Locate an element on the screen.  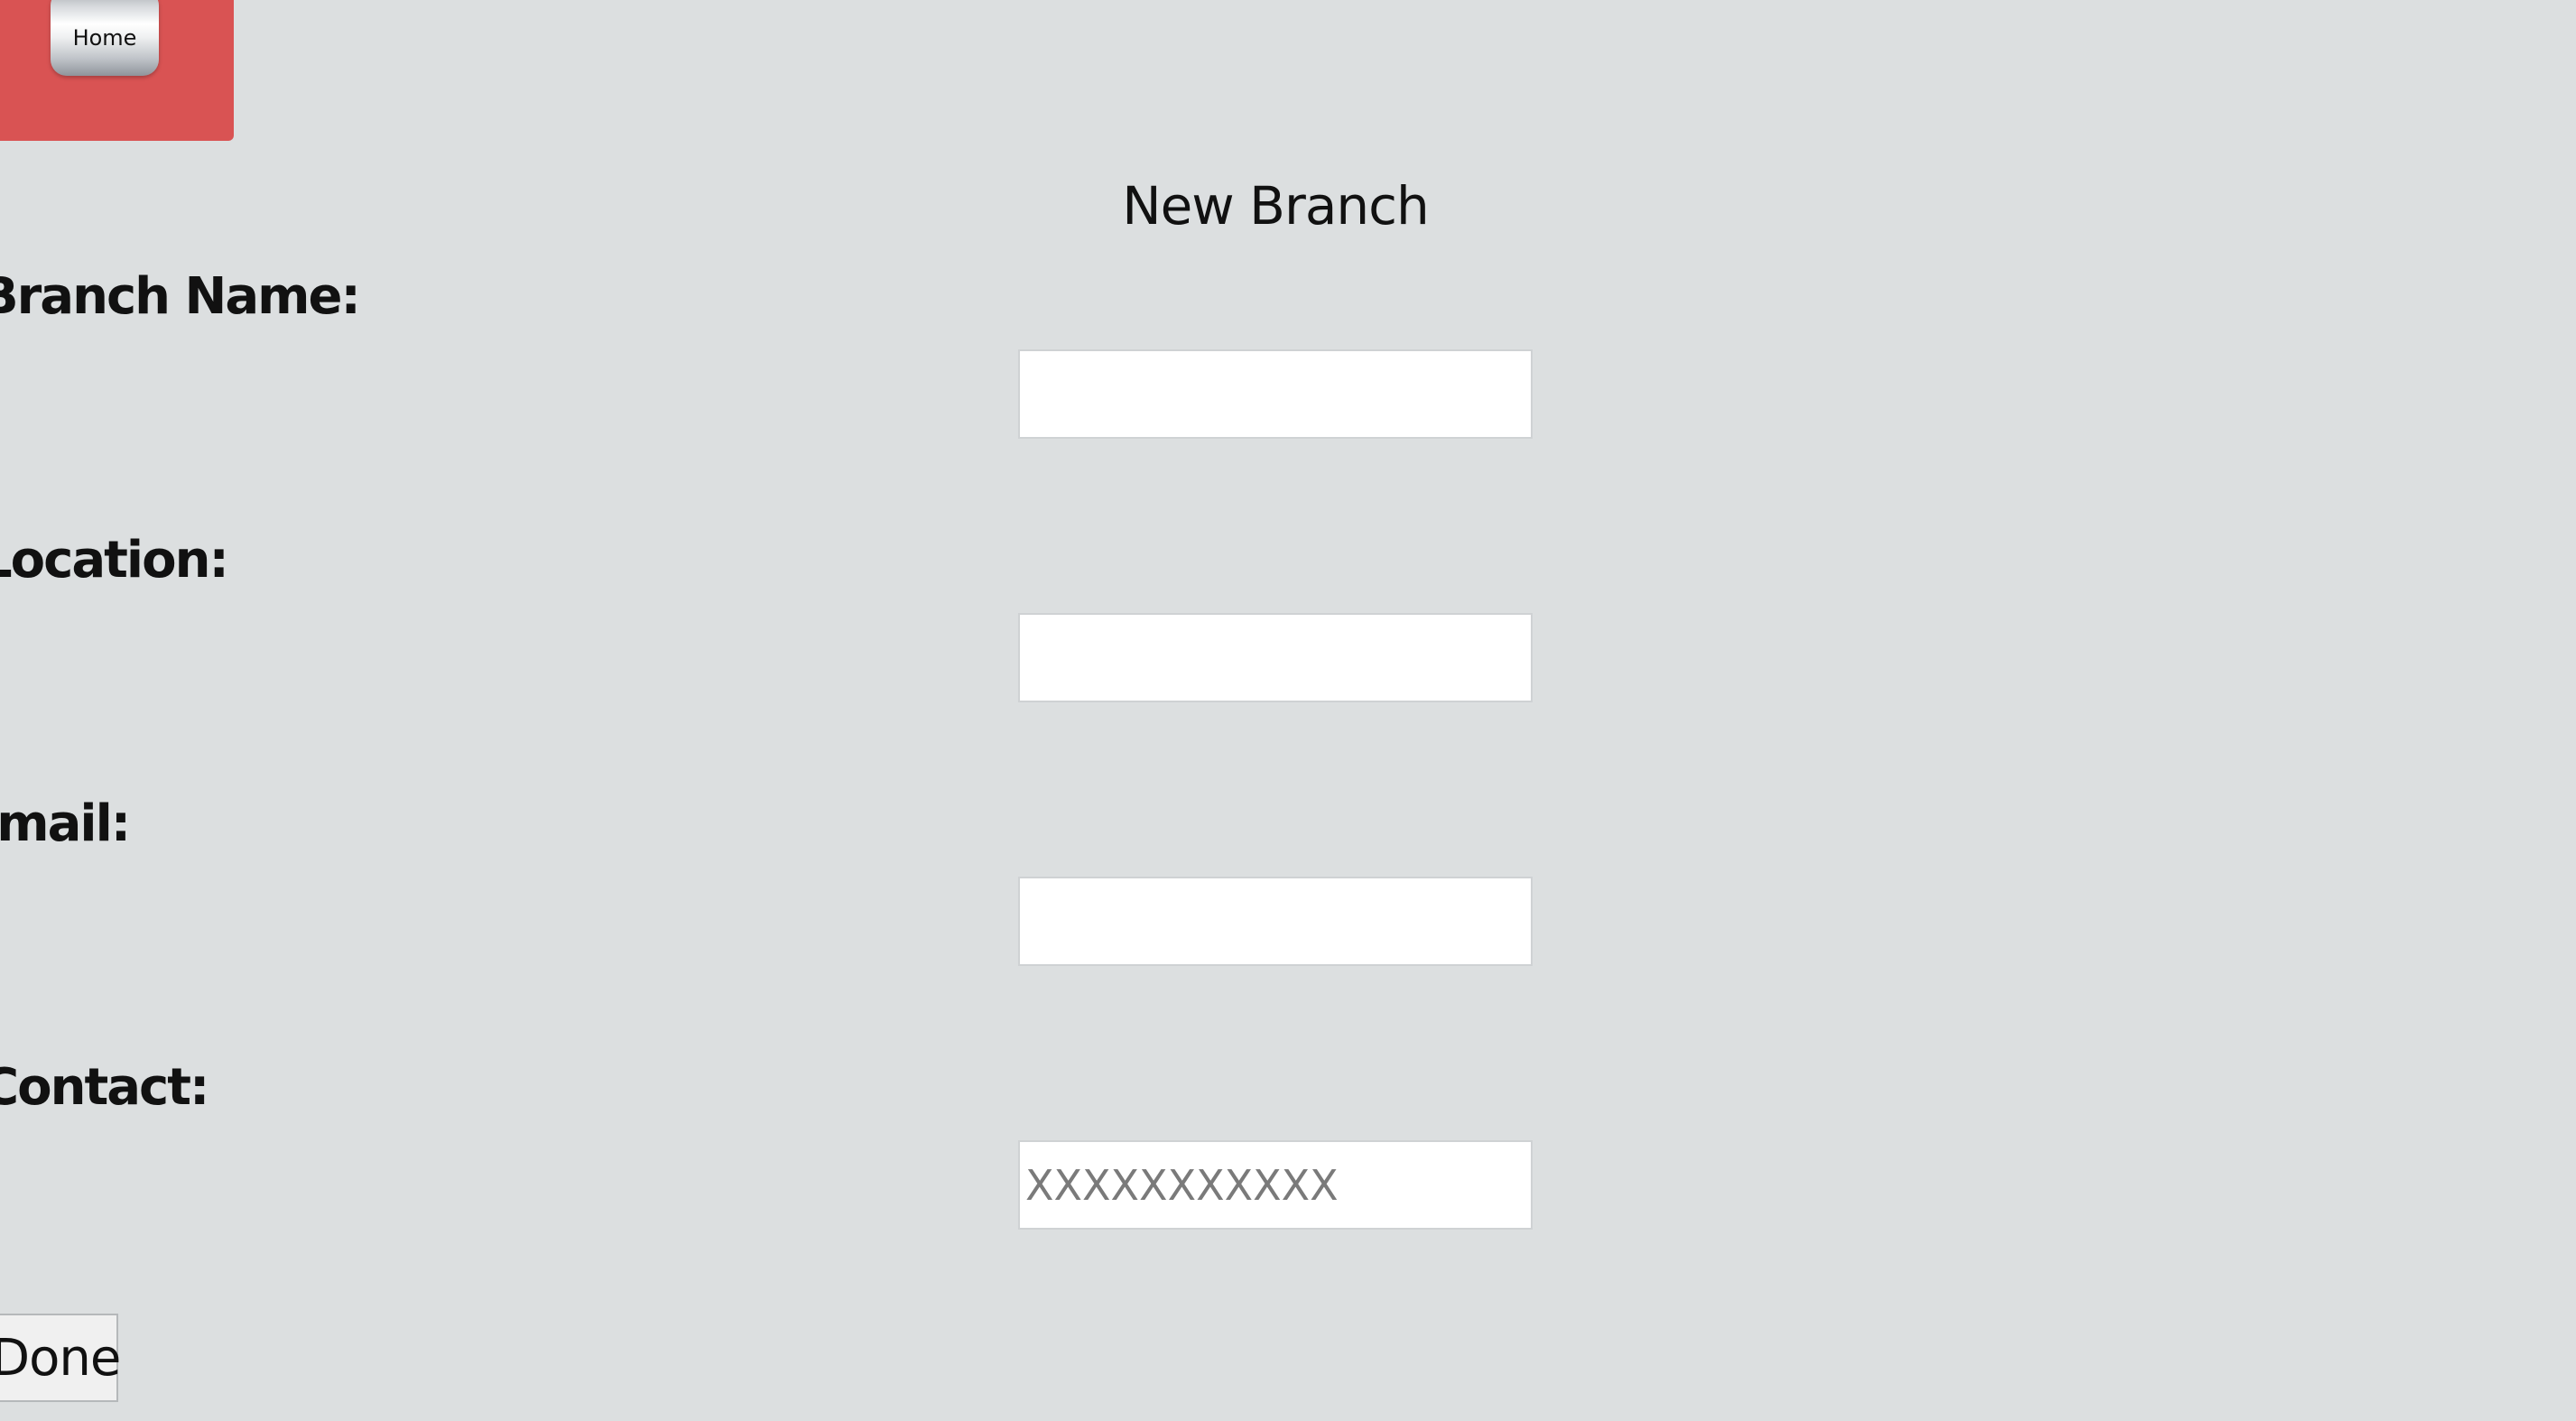
contact-label: Contact: is located at coordinates (104, 1088).